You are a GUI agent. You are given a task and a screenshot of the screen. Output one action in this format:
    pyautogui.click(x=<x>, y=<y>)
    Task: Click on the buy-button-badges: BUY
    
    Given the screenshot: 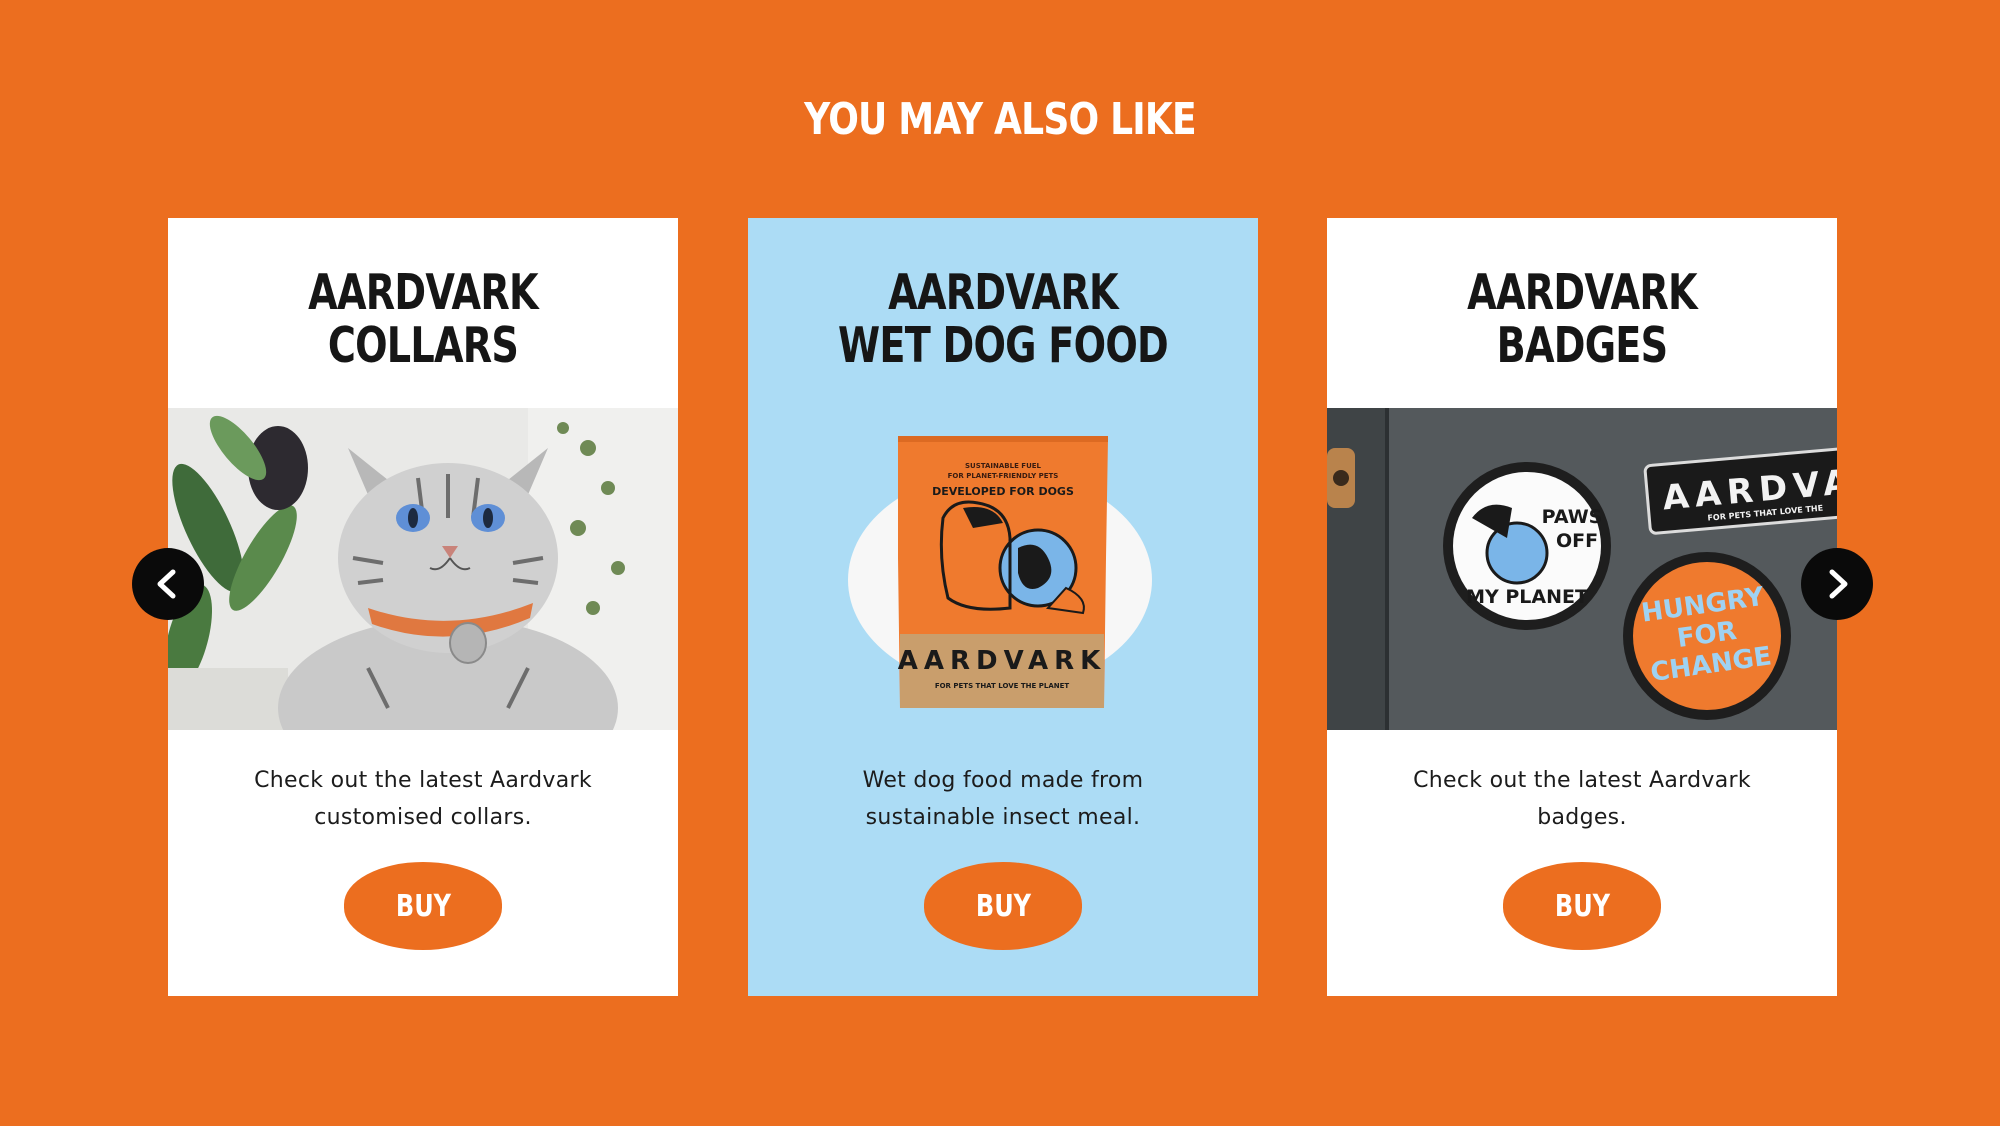 What is the action you would take?
    pyautogui.click(x=1582, y=906)
    